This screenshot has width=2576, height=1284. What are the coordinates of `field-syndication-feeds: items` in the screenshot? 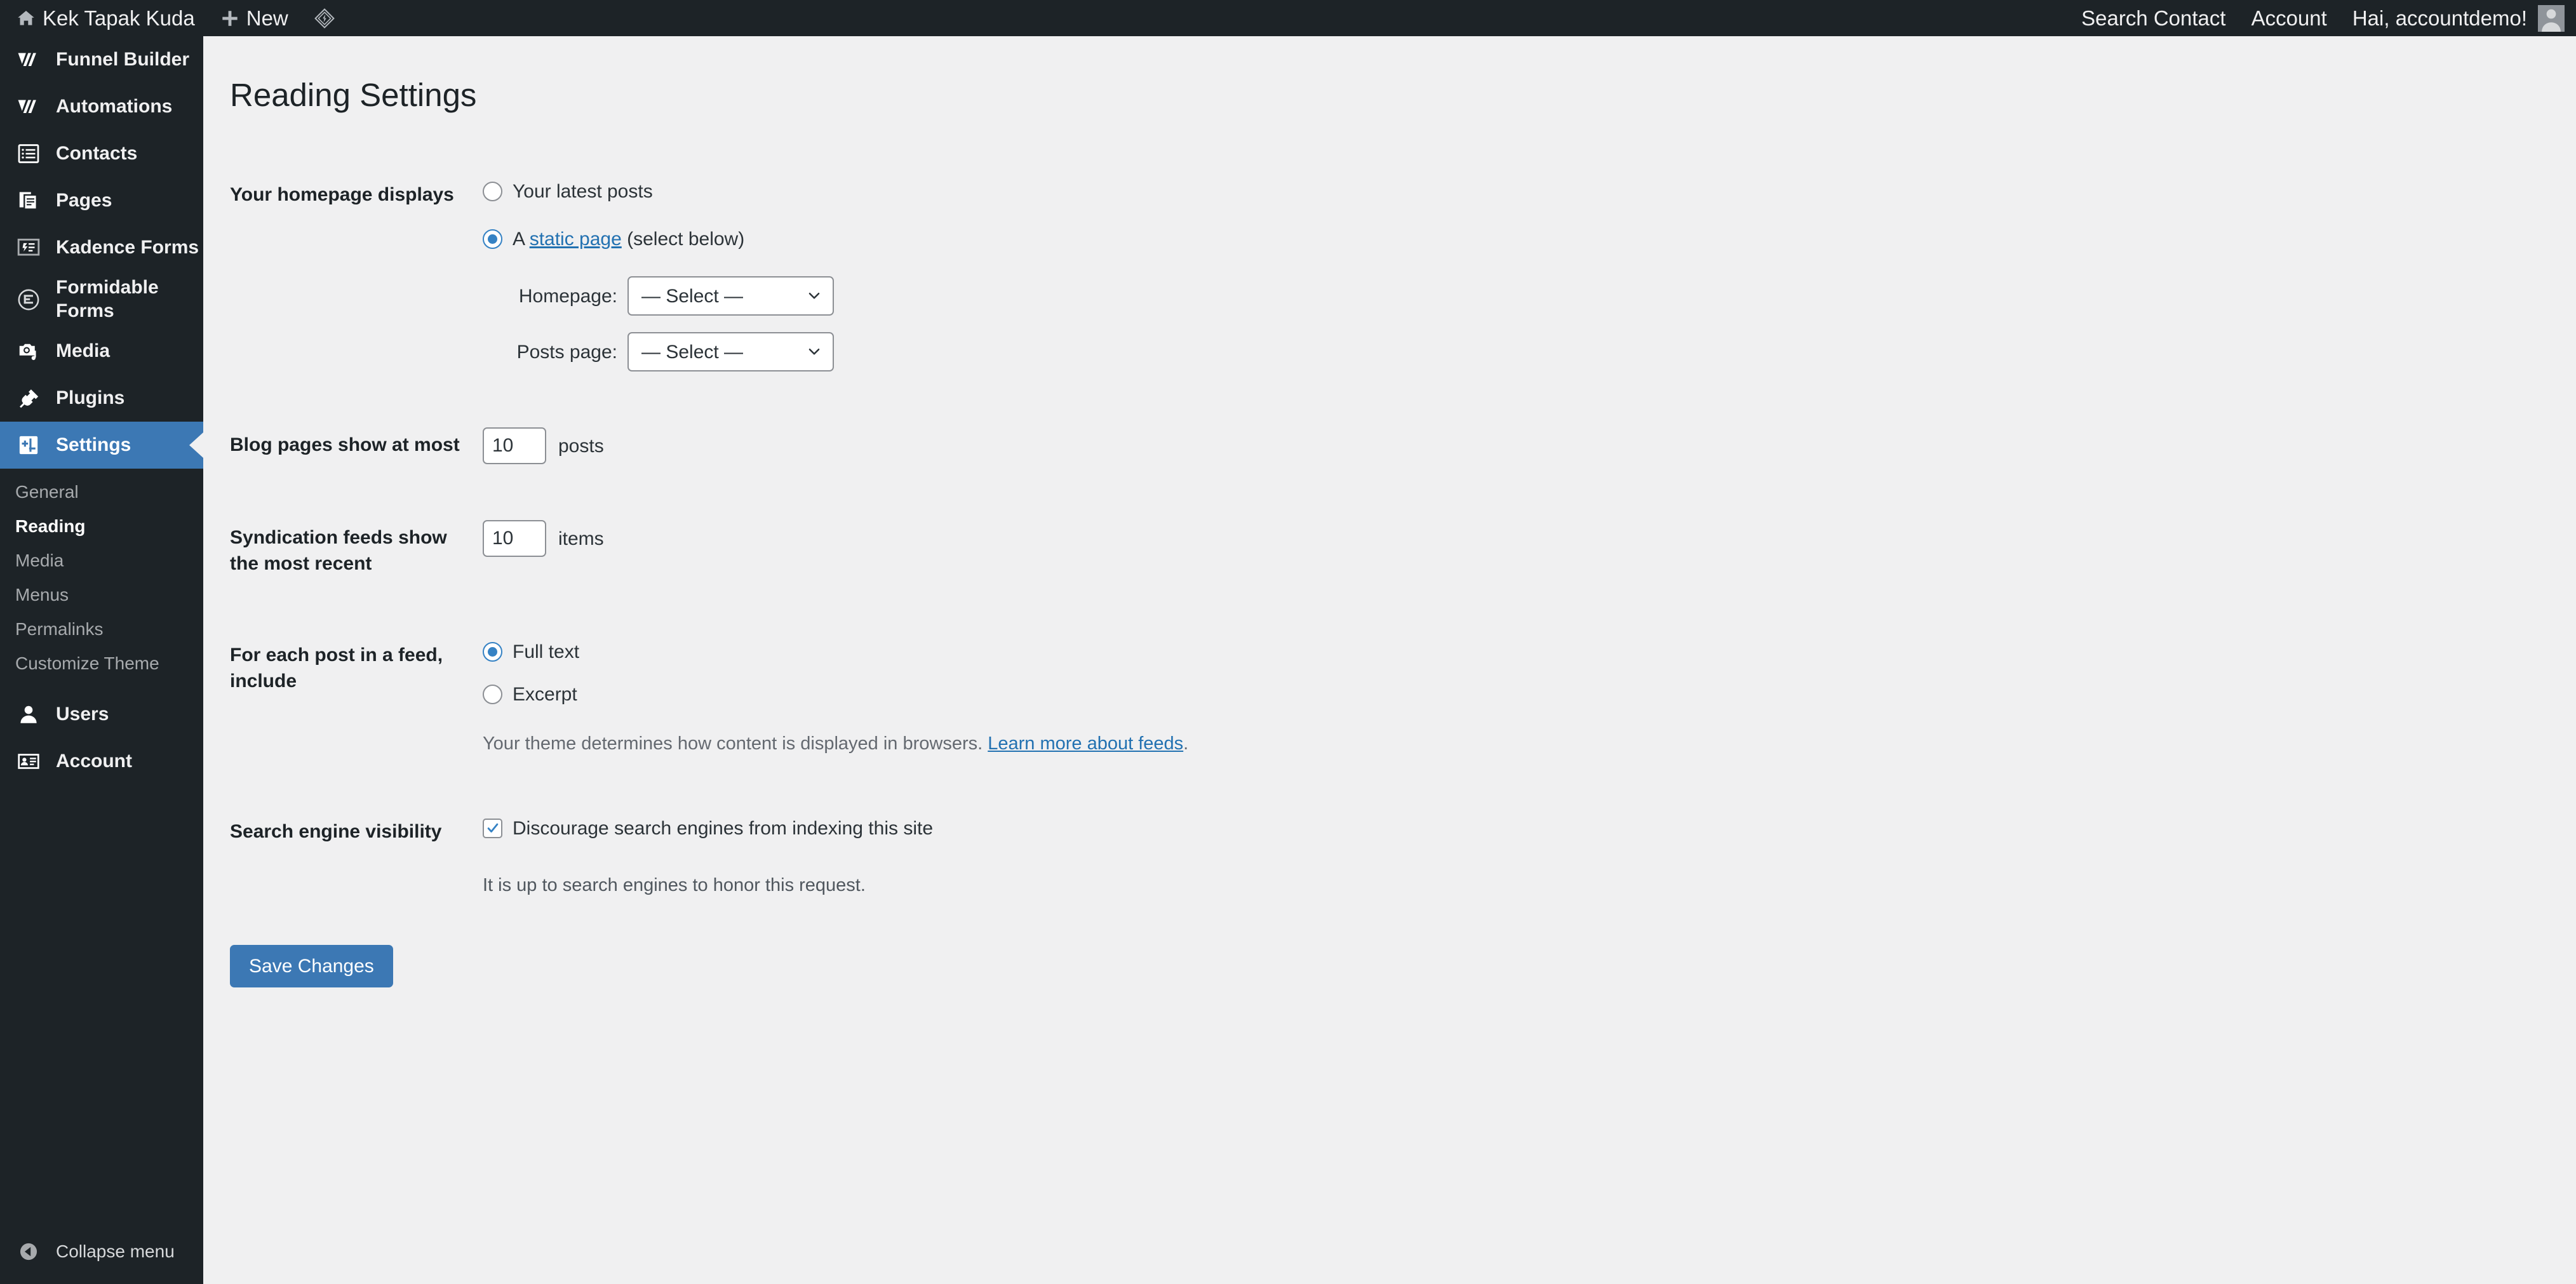 It's located at (1529, 551).